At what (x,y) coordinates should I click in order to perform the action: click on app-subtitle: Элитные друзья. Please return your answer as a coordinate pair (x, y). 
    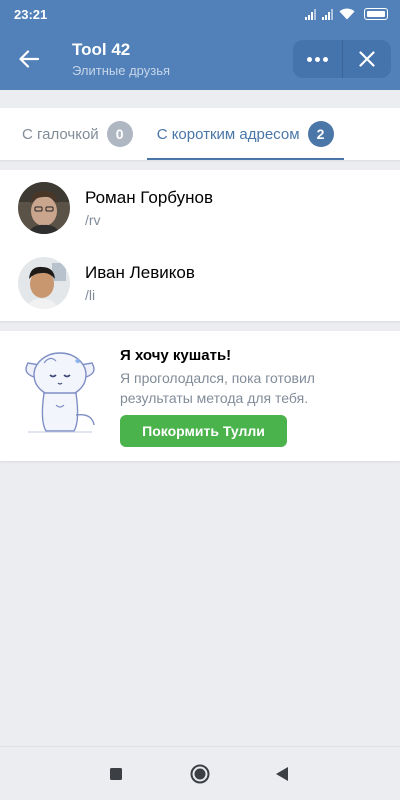
    Looking at the image, I should click on (121, 70).